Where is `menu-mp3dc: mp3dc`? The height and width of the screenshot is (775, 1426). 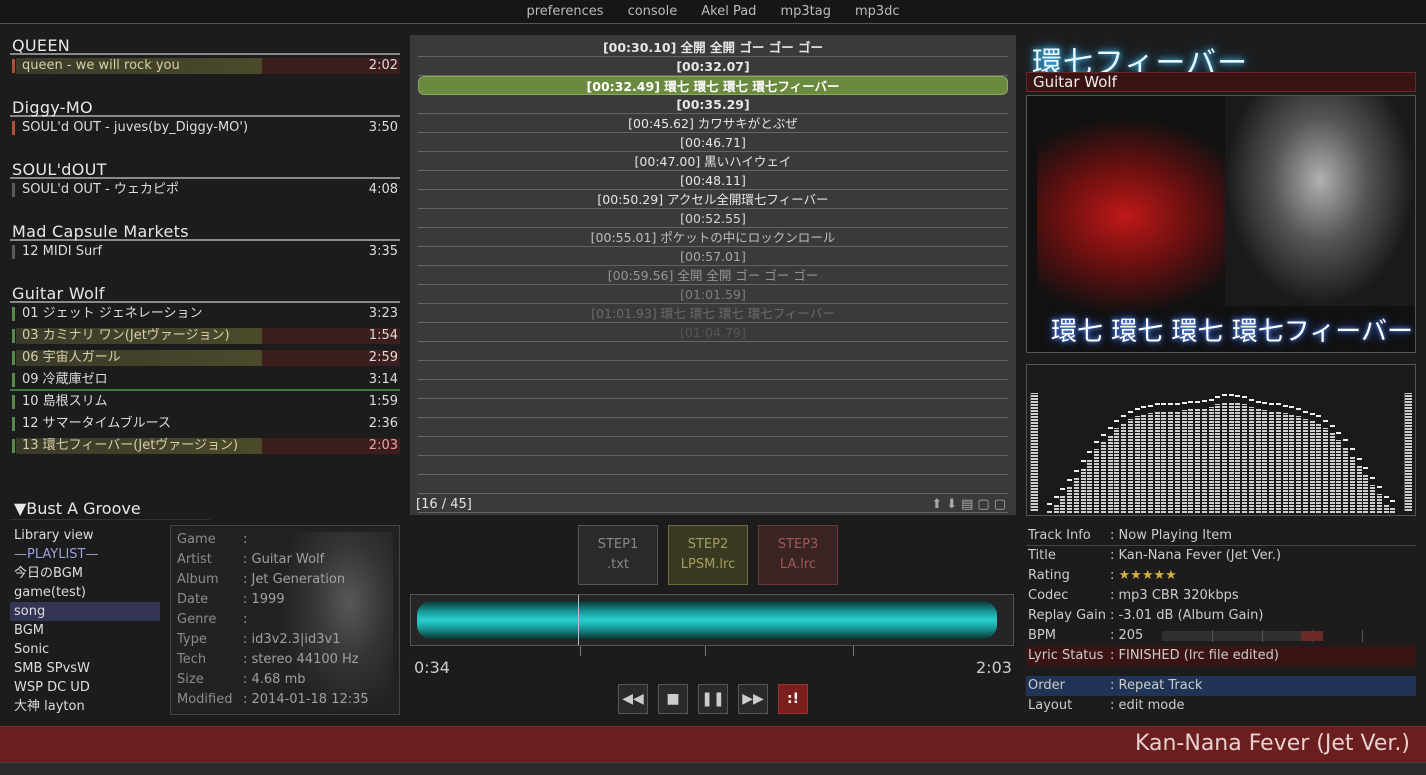
menu-mp3dc: mp3dc is located at coordinates (877, 11).